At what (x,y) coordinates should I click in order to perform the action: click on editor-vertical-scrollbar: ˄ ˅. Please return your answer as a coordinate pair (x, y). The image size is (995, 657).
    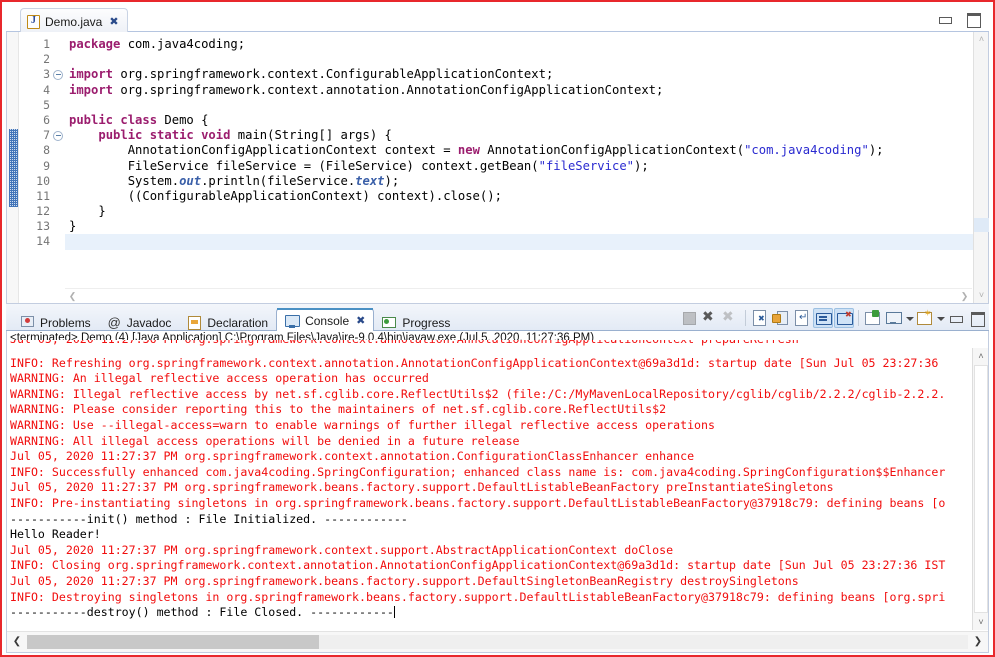
    Looking at the image, I should click on (981, 167).